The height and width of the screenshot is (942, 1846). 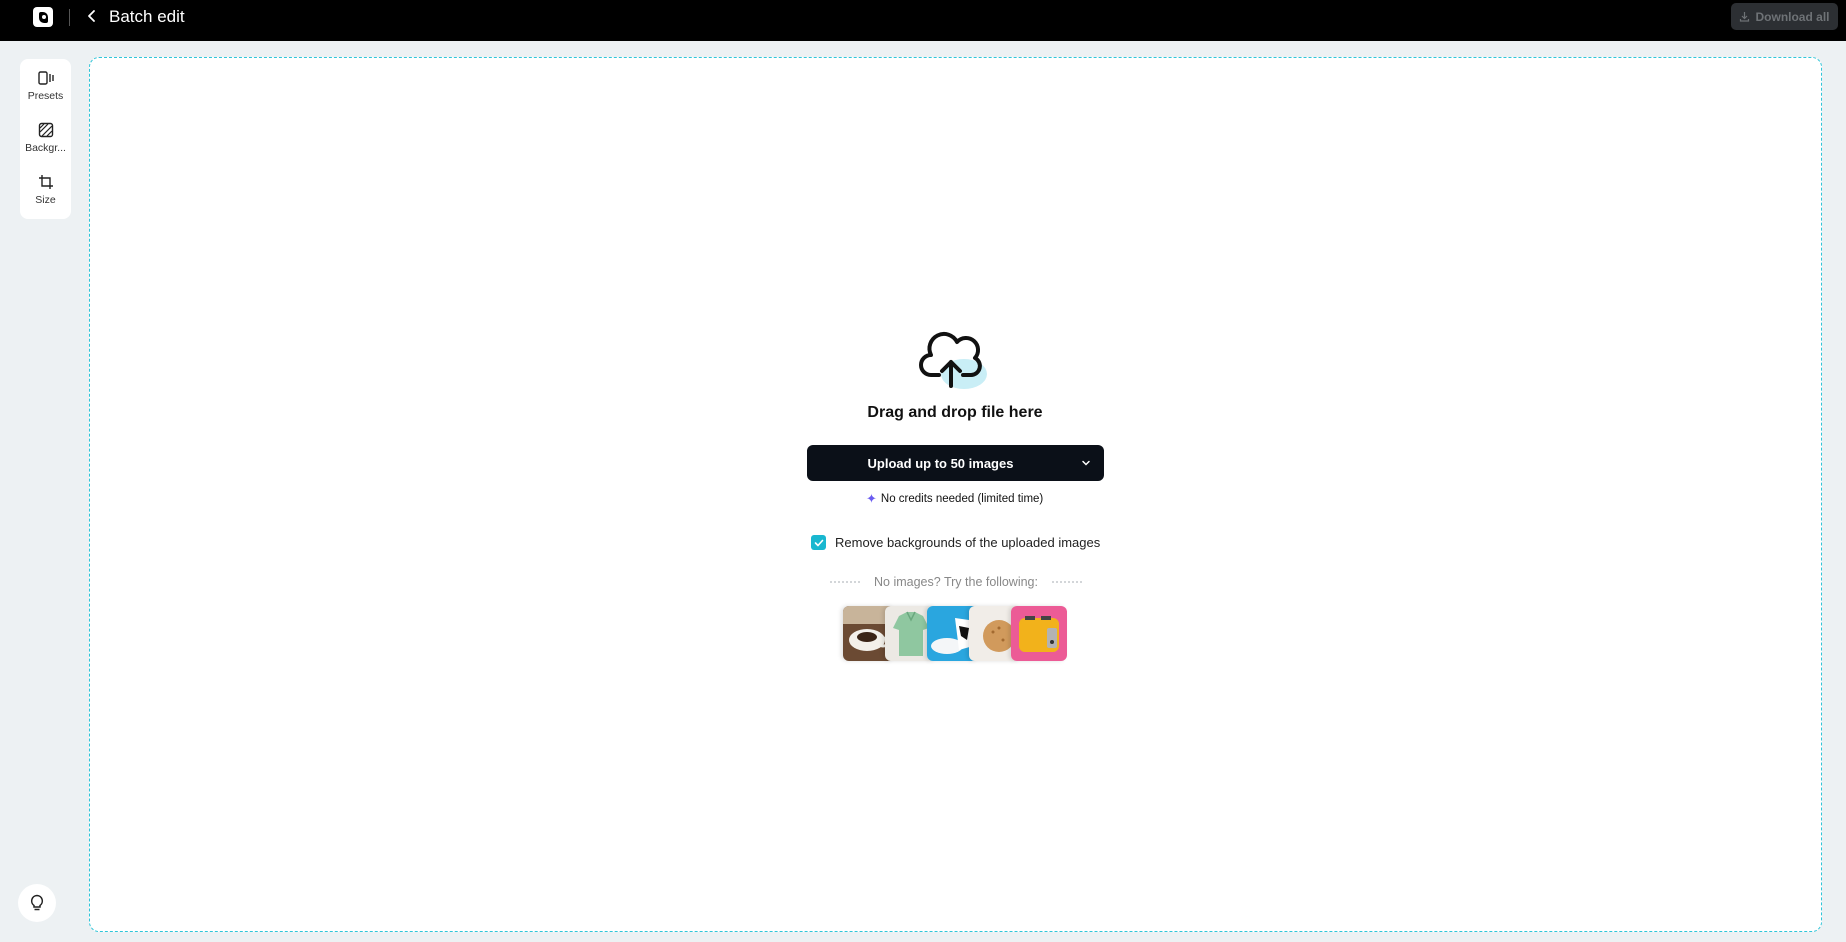 I want to click on tool-size: Size, so click(x=45, y=199).